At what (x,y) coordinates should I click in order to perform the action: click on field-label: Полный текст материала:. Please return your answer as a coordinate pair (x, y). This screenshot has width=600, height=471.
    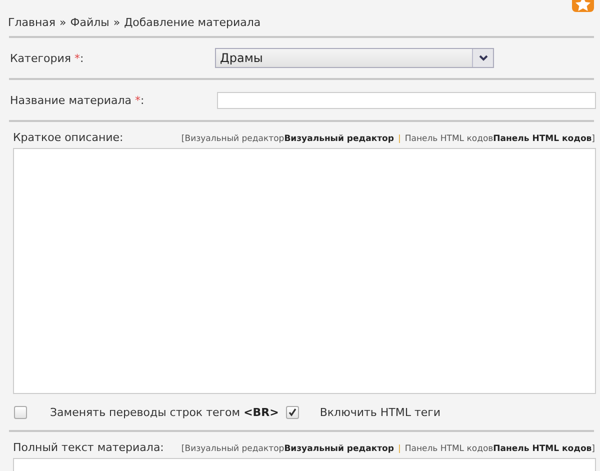
    Looking at the image, I should click on (88, 447).